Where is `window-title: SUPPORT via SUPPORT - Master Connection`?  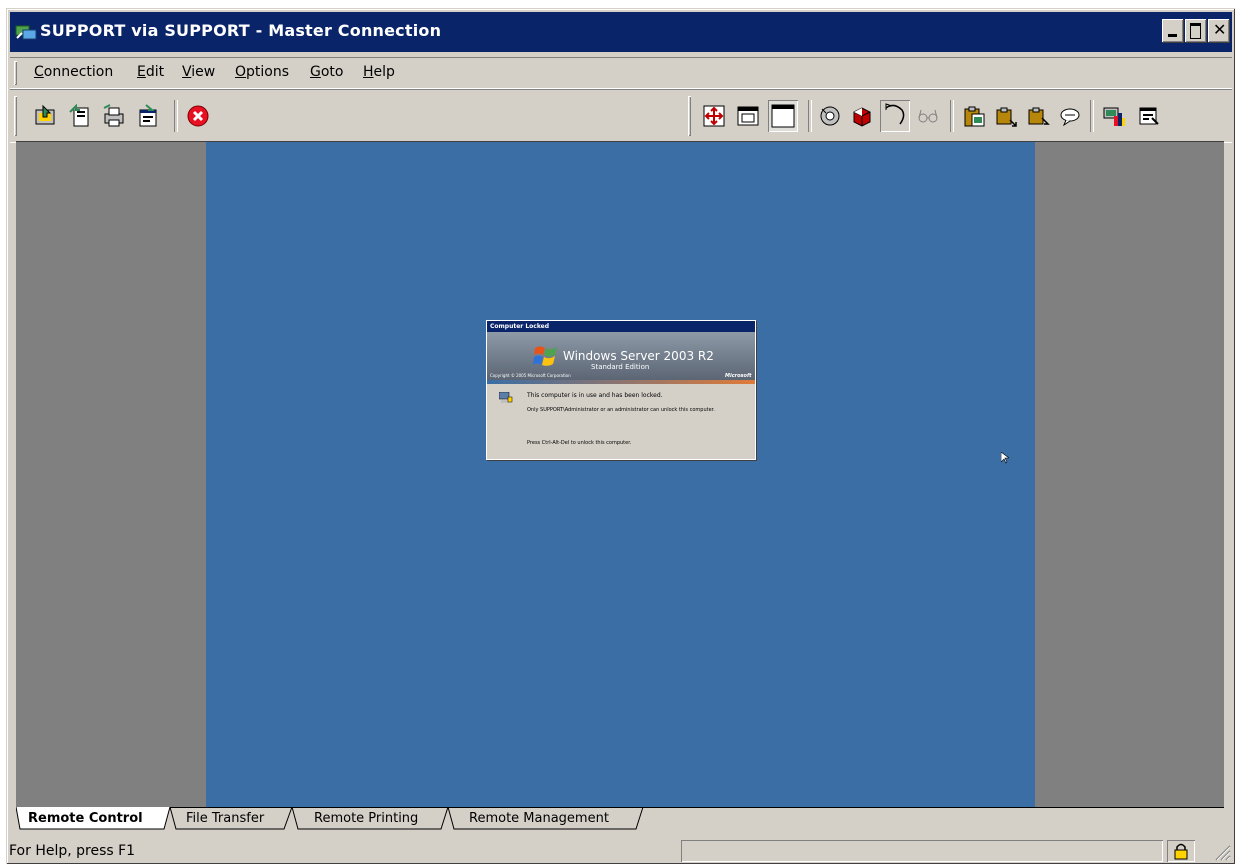 window-title: SUPPORT via SUPPORT - Master Connection is located at coordinates (241, 30).